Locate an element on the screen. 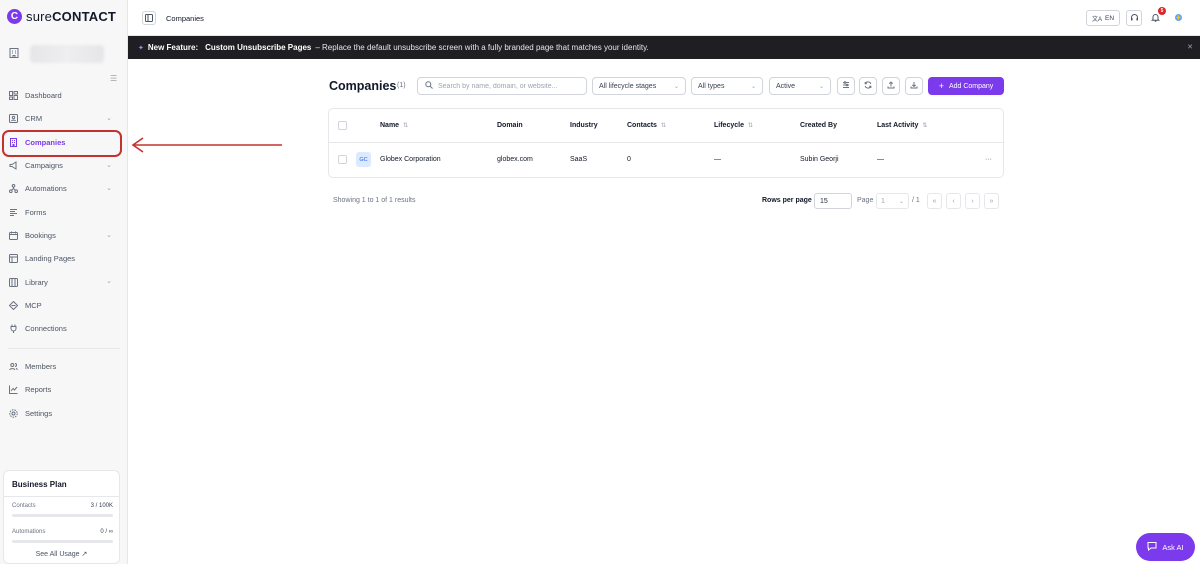 This screenshot has height=564, width=1200. users-icon is located at coordinates (13, 367).